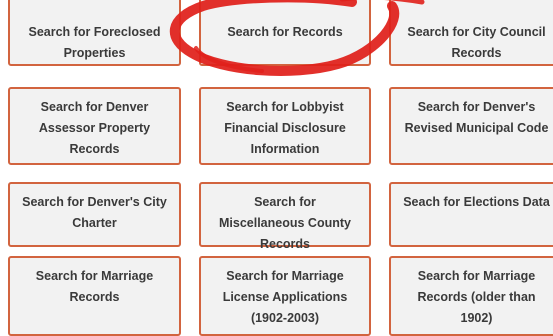  What do you see at coordinates (94, 286) in the screenshot?
I see `marriage-records-label: Search for Marriage Records` at bounding box center [94, 286].